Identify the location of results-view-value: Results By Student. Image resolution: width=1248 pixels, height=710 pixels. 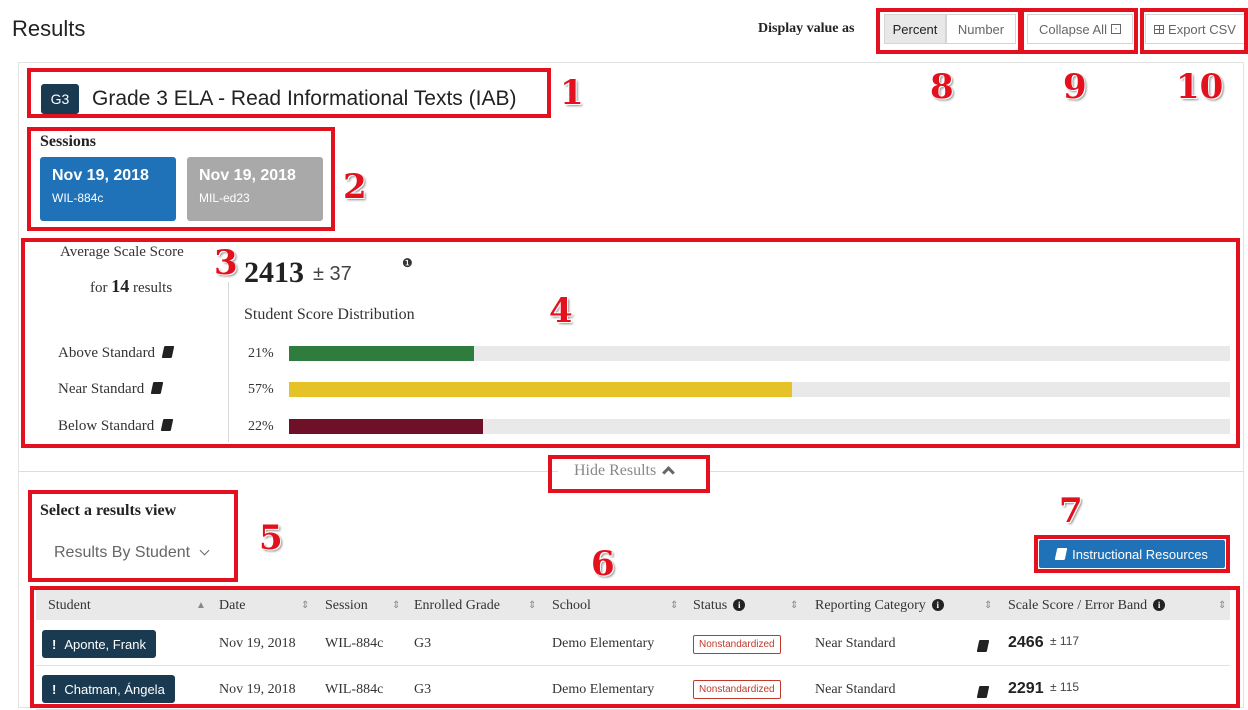
(122, 552).